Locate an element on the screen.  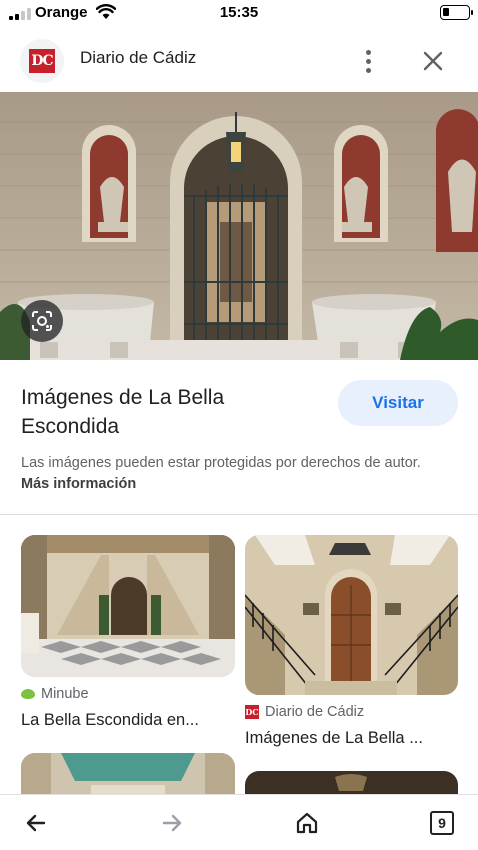
visit-button: Visitar is located at coordinates (398, 403).